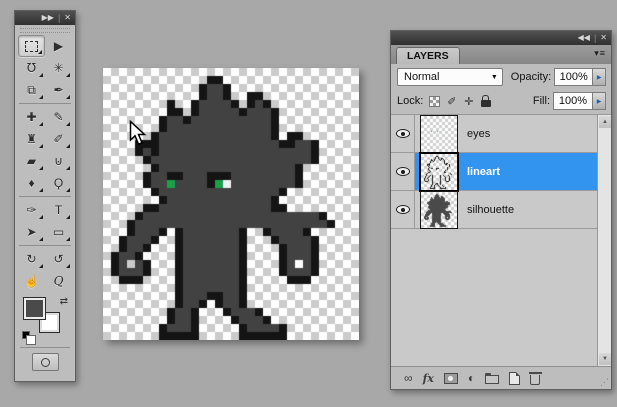  What do you see at coordinates (29, 338) in the screenshot?
I see `default-colors-icon` at bounding box center [29, 338].